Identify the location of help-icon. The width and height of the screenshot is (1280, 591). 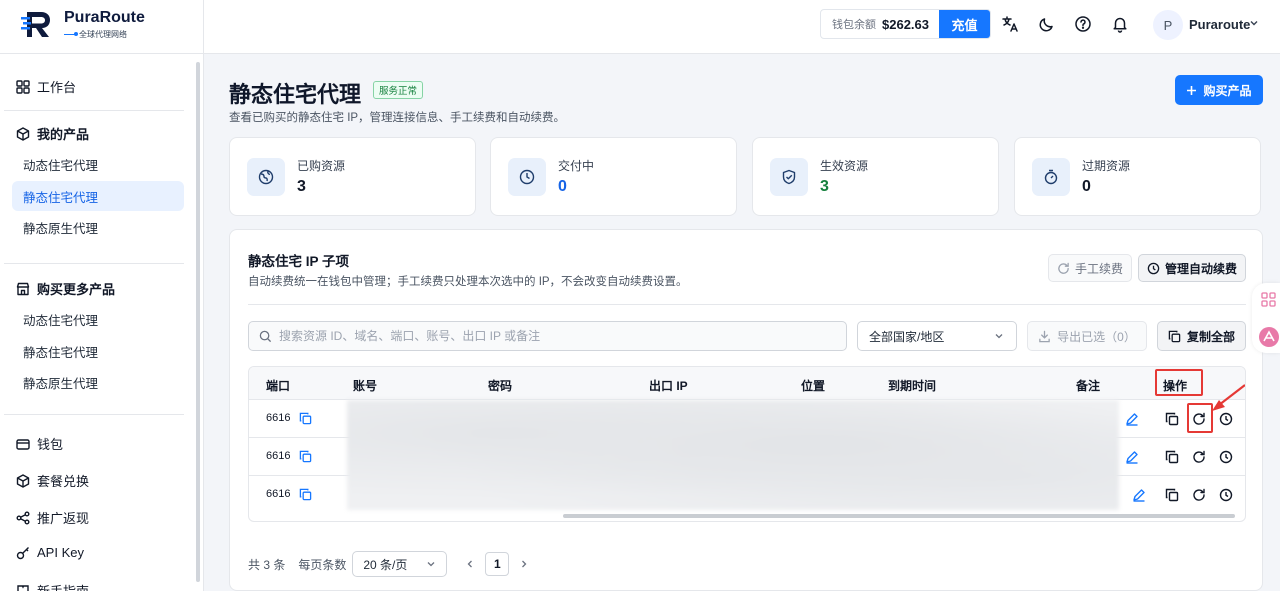
(1083, 24).